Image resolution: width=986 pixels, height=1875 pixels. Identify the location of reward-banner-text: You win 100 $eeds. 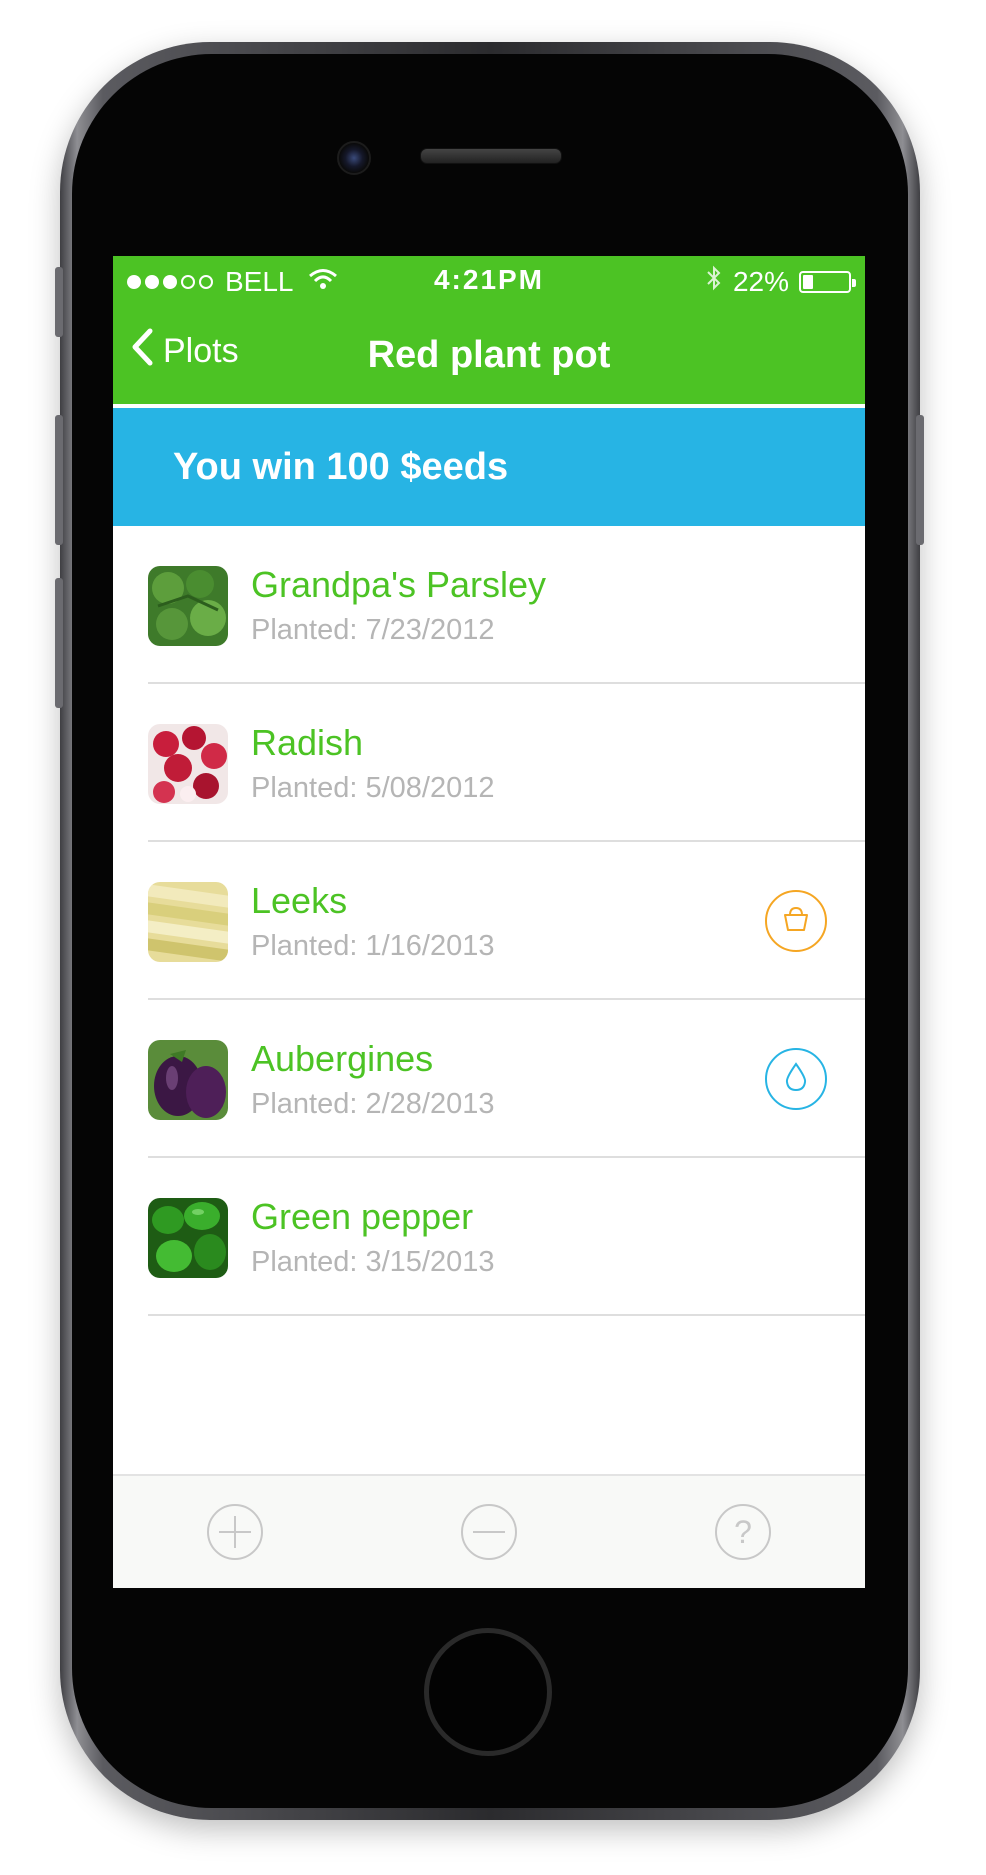
(341, 467).